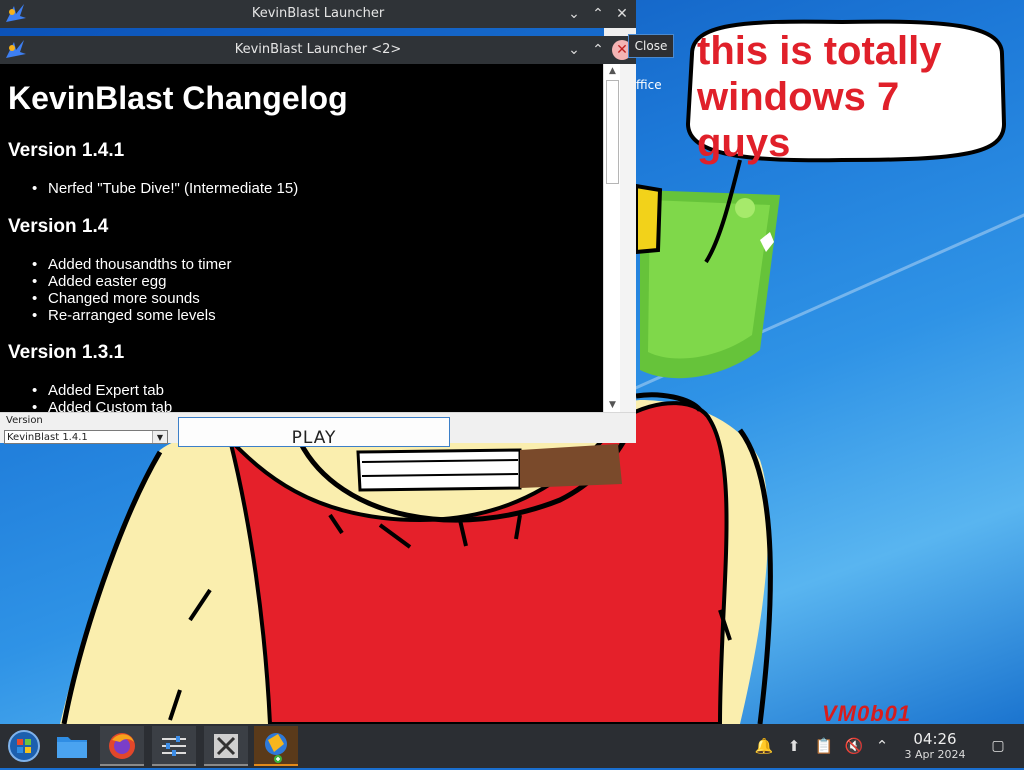 This screenshot has height=770, width=1024. What do you see at coordinates (764, 746) in the screenshot?
I see `notifications-icon: 🔔` at bounding box center [764, 746].